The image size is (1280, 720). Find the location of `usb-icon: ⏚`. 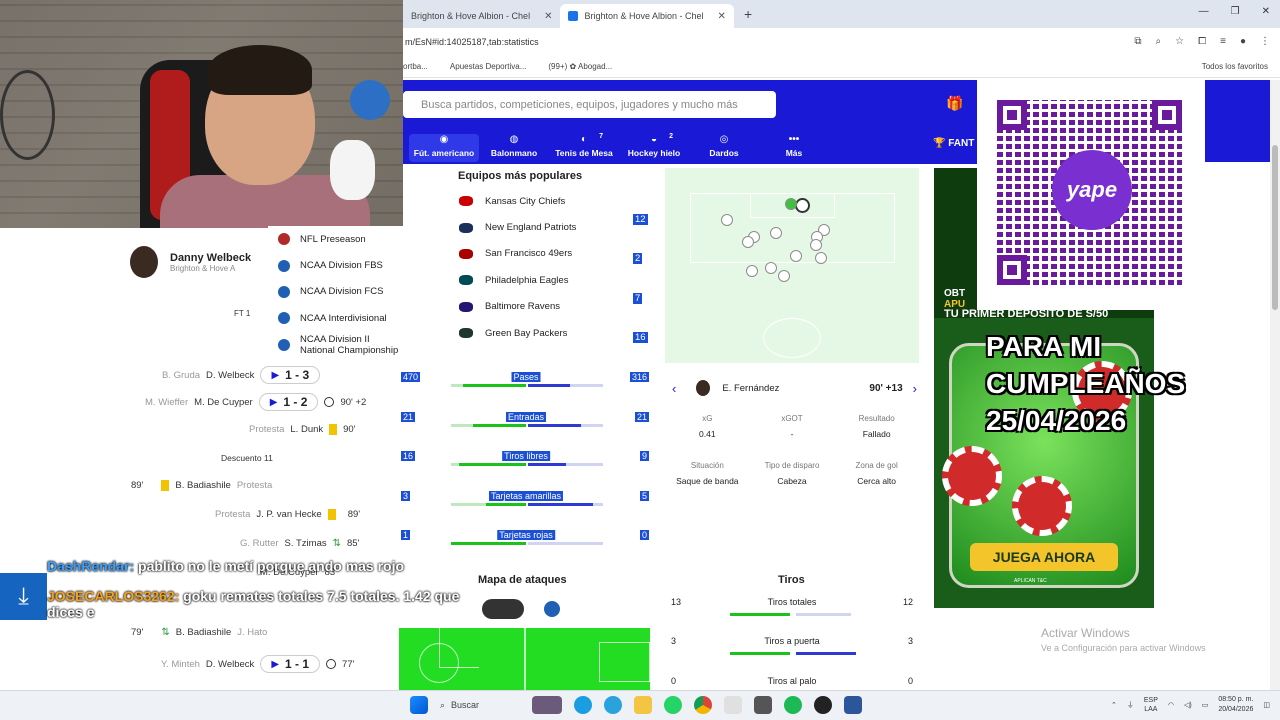

usb-icon: ⏚ is located at coordinates (1130, 705).